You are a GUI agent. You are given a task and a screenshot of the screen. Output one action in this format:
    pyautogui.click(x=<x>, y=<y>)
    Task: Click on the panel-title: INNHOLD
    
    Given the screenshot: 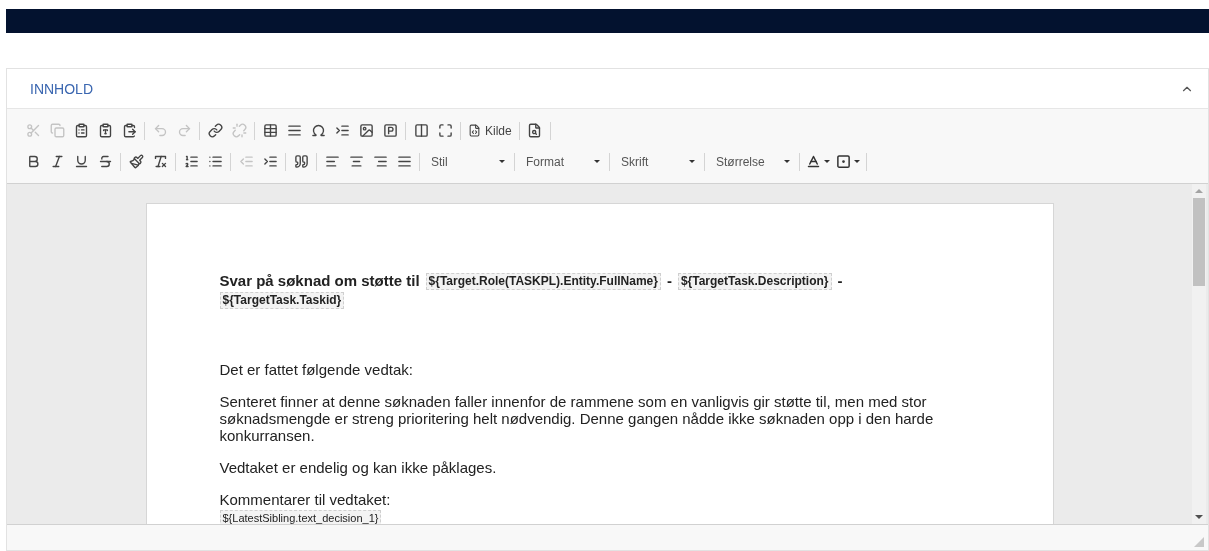 What is the action you would take?
    pyautogui.click(x=61, y=88)
    